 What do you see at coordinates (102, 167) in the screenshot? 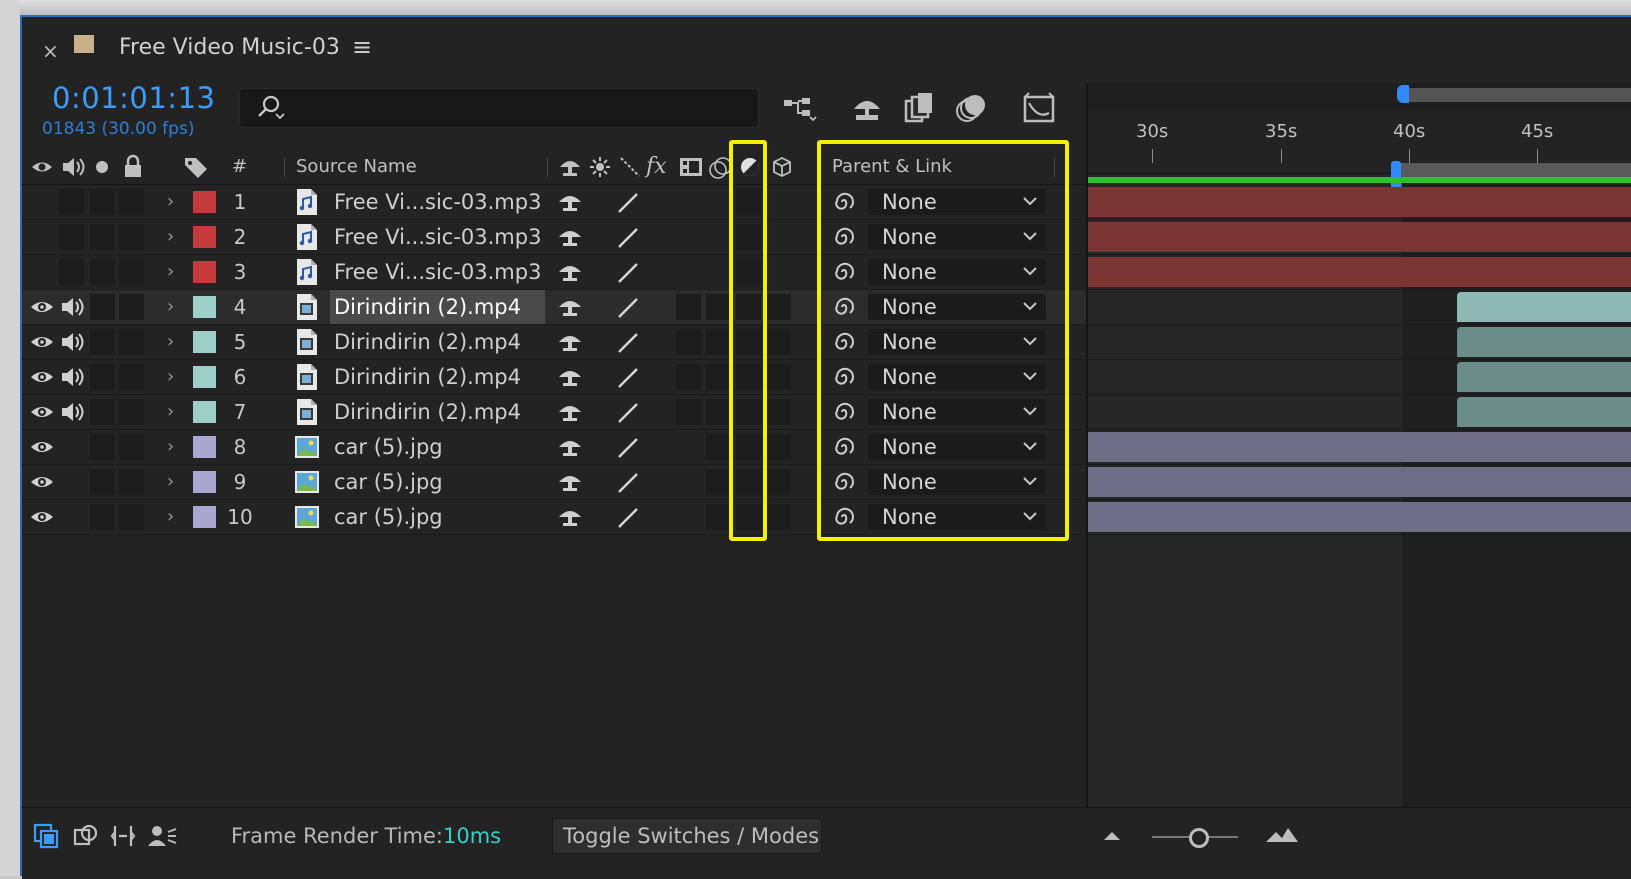
I see `solo-header-icon` at bounding box center [102, 167].